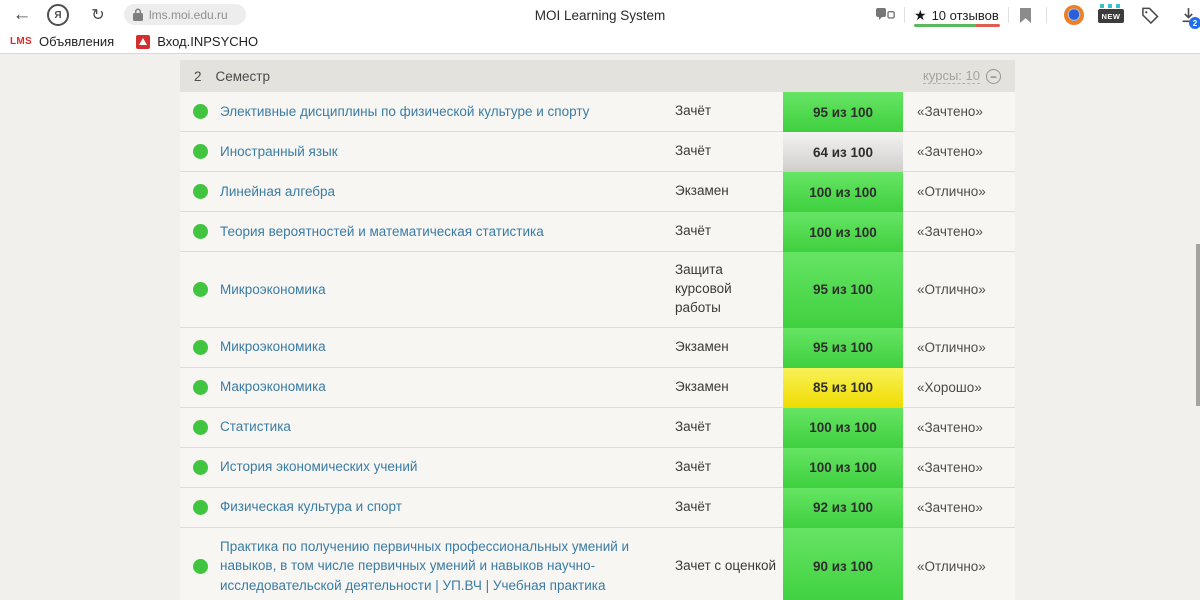 The image size is (1200, 600). I want to click on semester-header: 2 Семестр курсы: 10 −, so click(597, 76).